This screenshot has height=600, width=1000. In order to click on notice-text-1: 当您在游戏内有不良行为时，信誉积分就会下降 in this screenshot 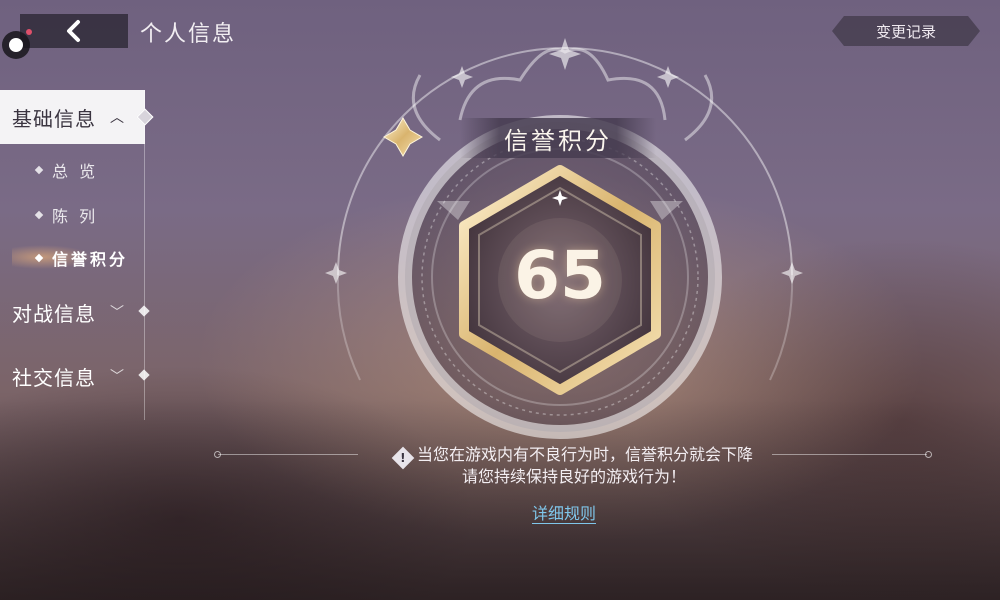, I will do `click(584, 454)`.